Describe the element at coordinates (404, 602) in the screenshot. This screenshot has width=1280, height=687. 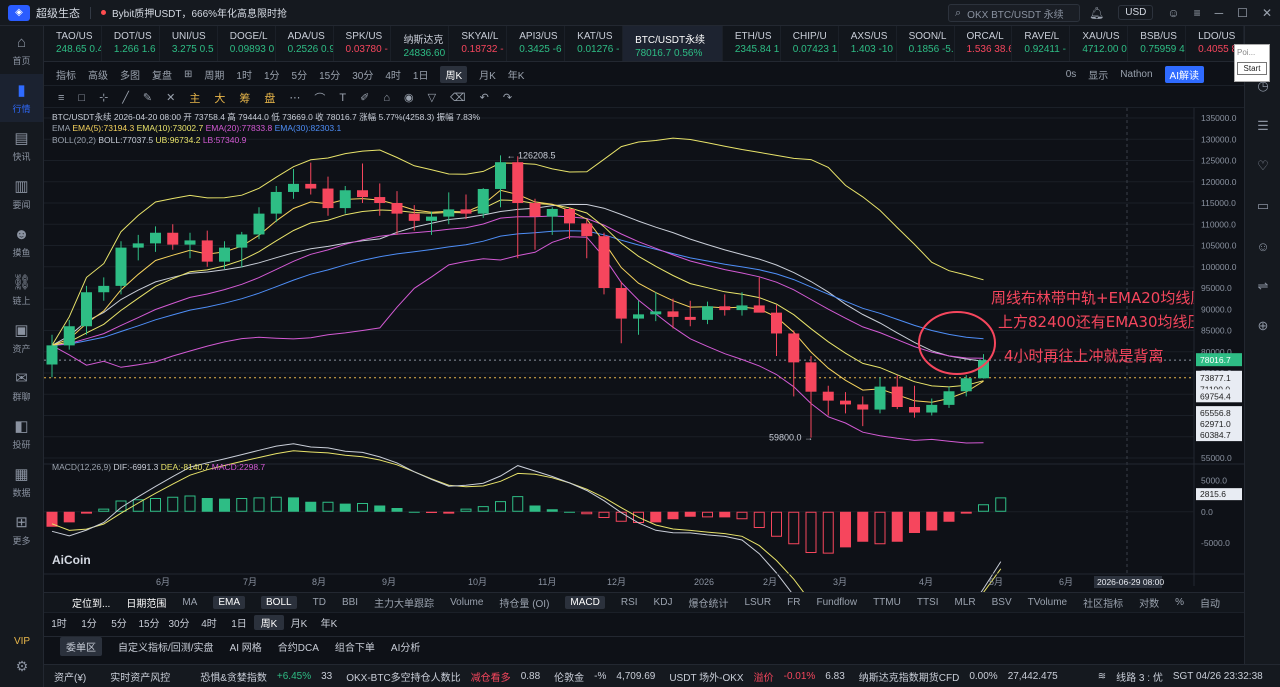
I see `indicator-7: 主力大单跟踪` at that location.